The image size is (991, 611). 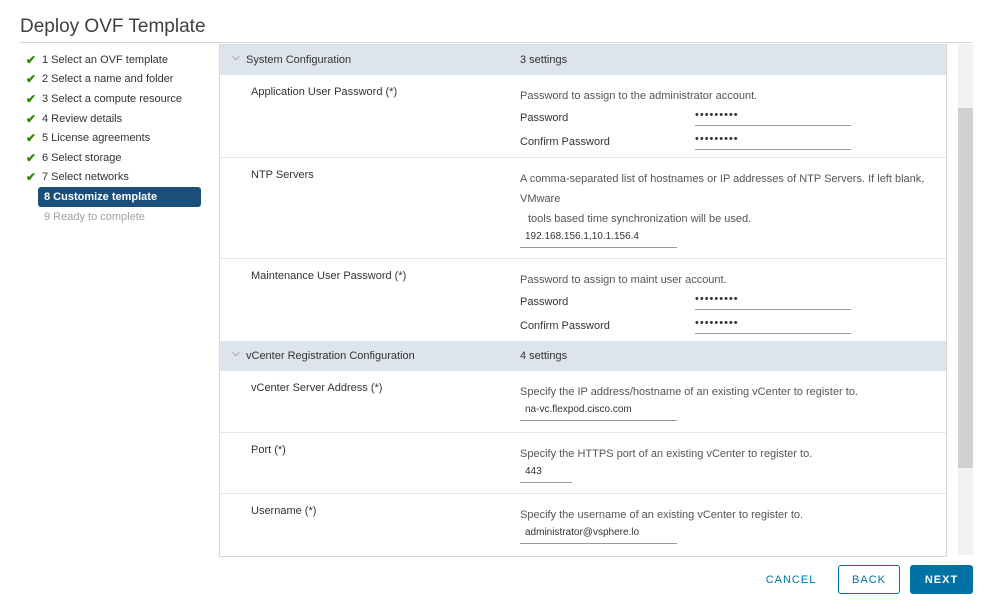 I want to click on step-8-active: 8 Customize template, so click(x=119, y=197).